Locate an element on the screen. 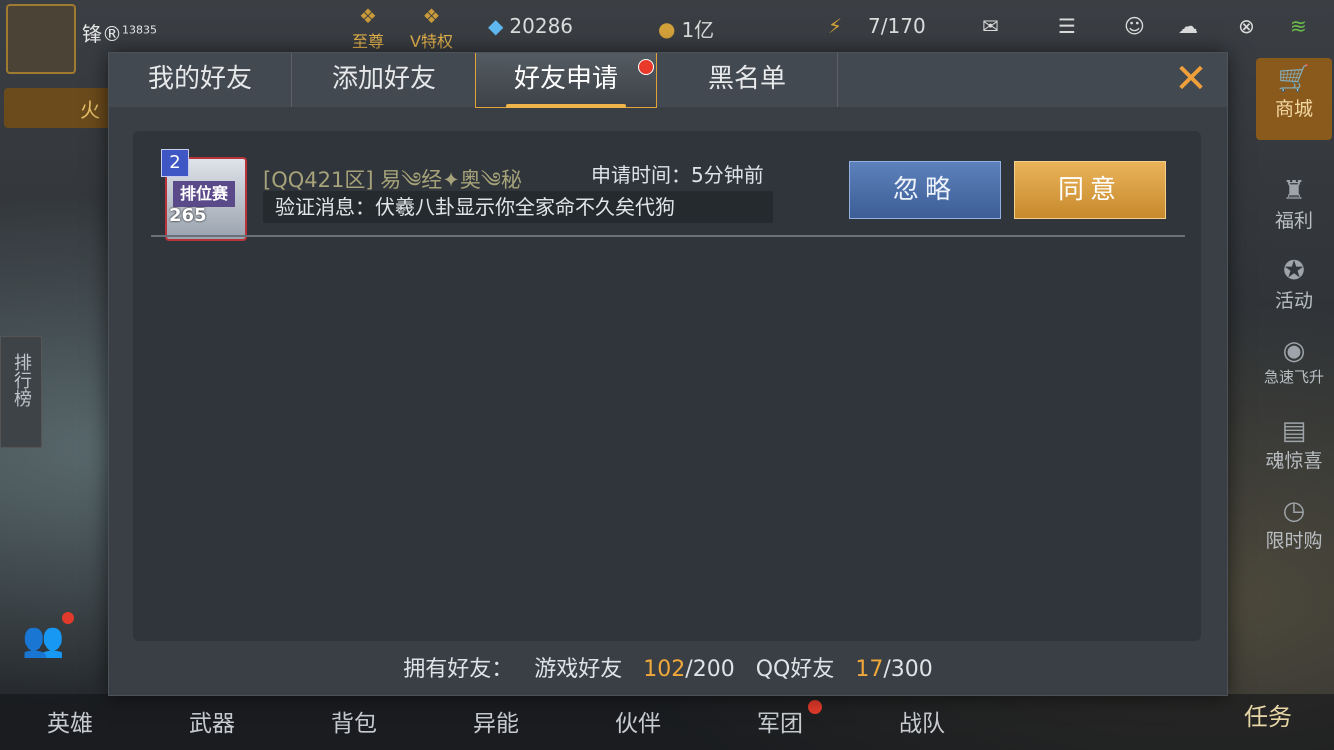  tab-bar: 我的好友 添加好友 好友申请 黑名单 ✕ is located at coordinates (668, 80).